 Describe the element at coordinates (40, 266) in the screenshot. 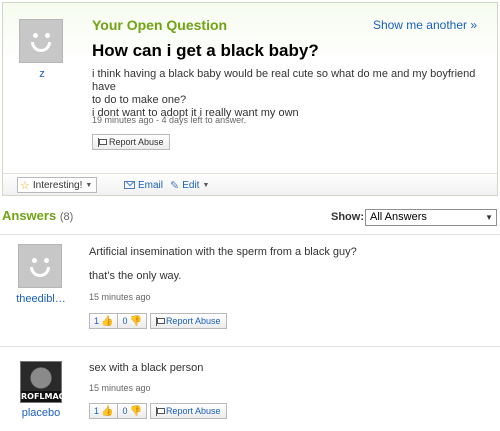

I see `answerer-avatar` at that location.